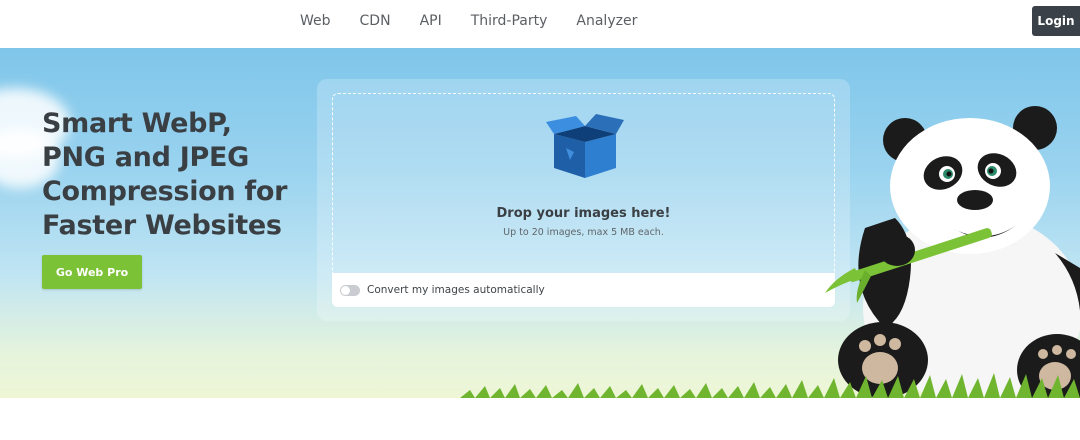 This screenshot has height=440, width=1080. I want to click on login-button: Login, so click(1056, 21).